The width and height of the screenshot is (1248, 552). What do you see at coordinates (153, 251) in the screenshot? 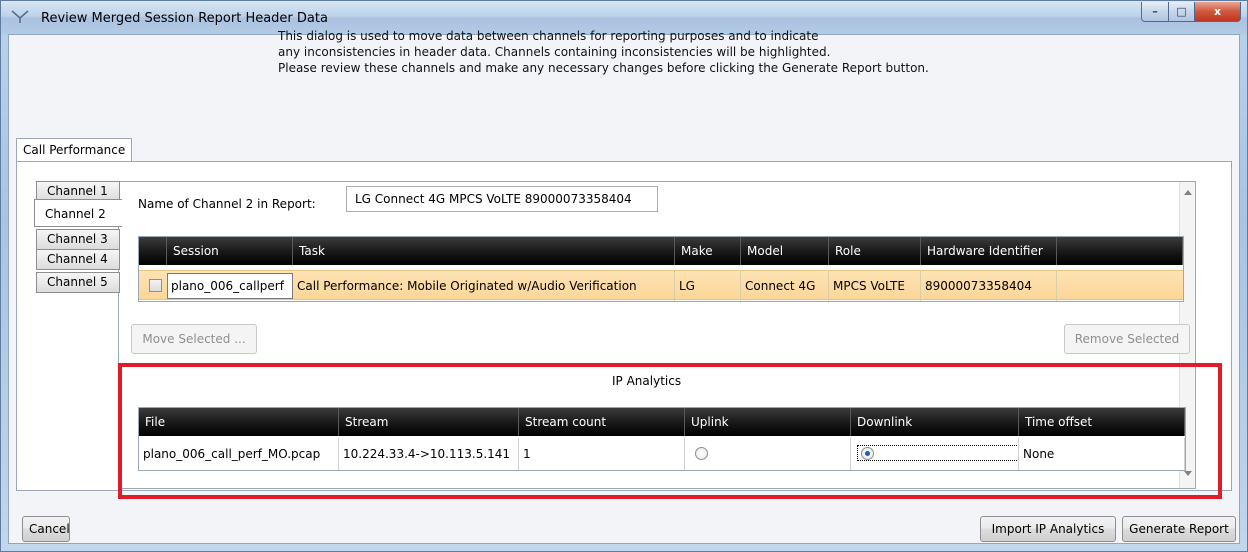
I see `select-column-header` at bounding box center [153, 251].